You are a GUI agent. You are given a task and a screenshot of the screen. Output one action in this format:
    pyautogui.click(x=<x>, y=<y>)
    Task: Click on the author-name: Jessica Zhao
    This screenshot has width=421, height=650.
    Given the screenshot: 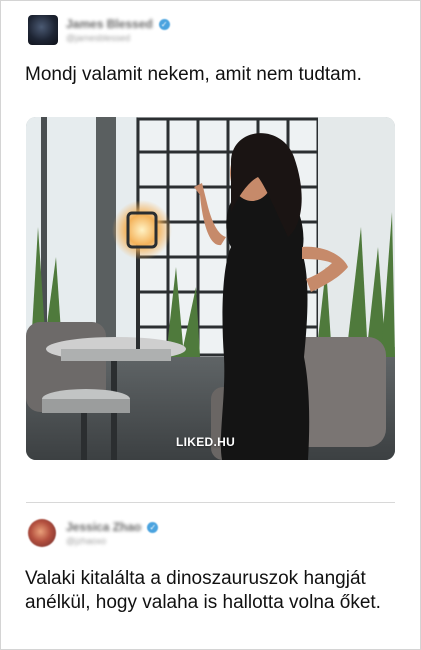 What is the action you would take?
    pyautogui.click(x=103, y=527)
    